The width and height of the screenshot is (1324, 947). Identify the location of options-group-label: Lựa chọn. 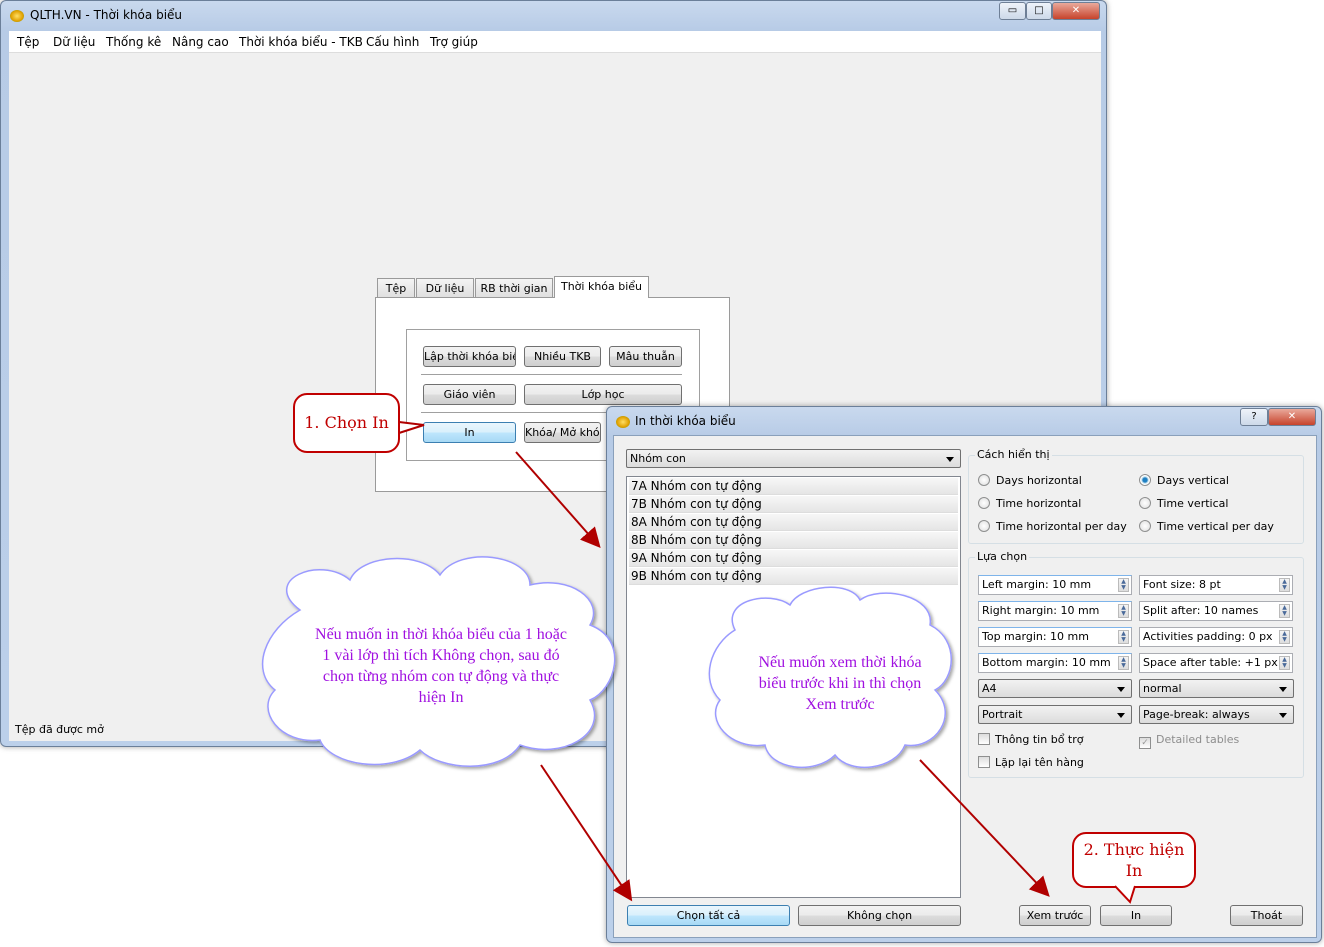
(1002, 556).